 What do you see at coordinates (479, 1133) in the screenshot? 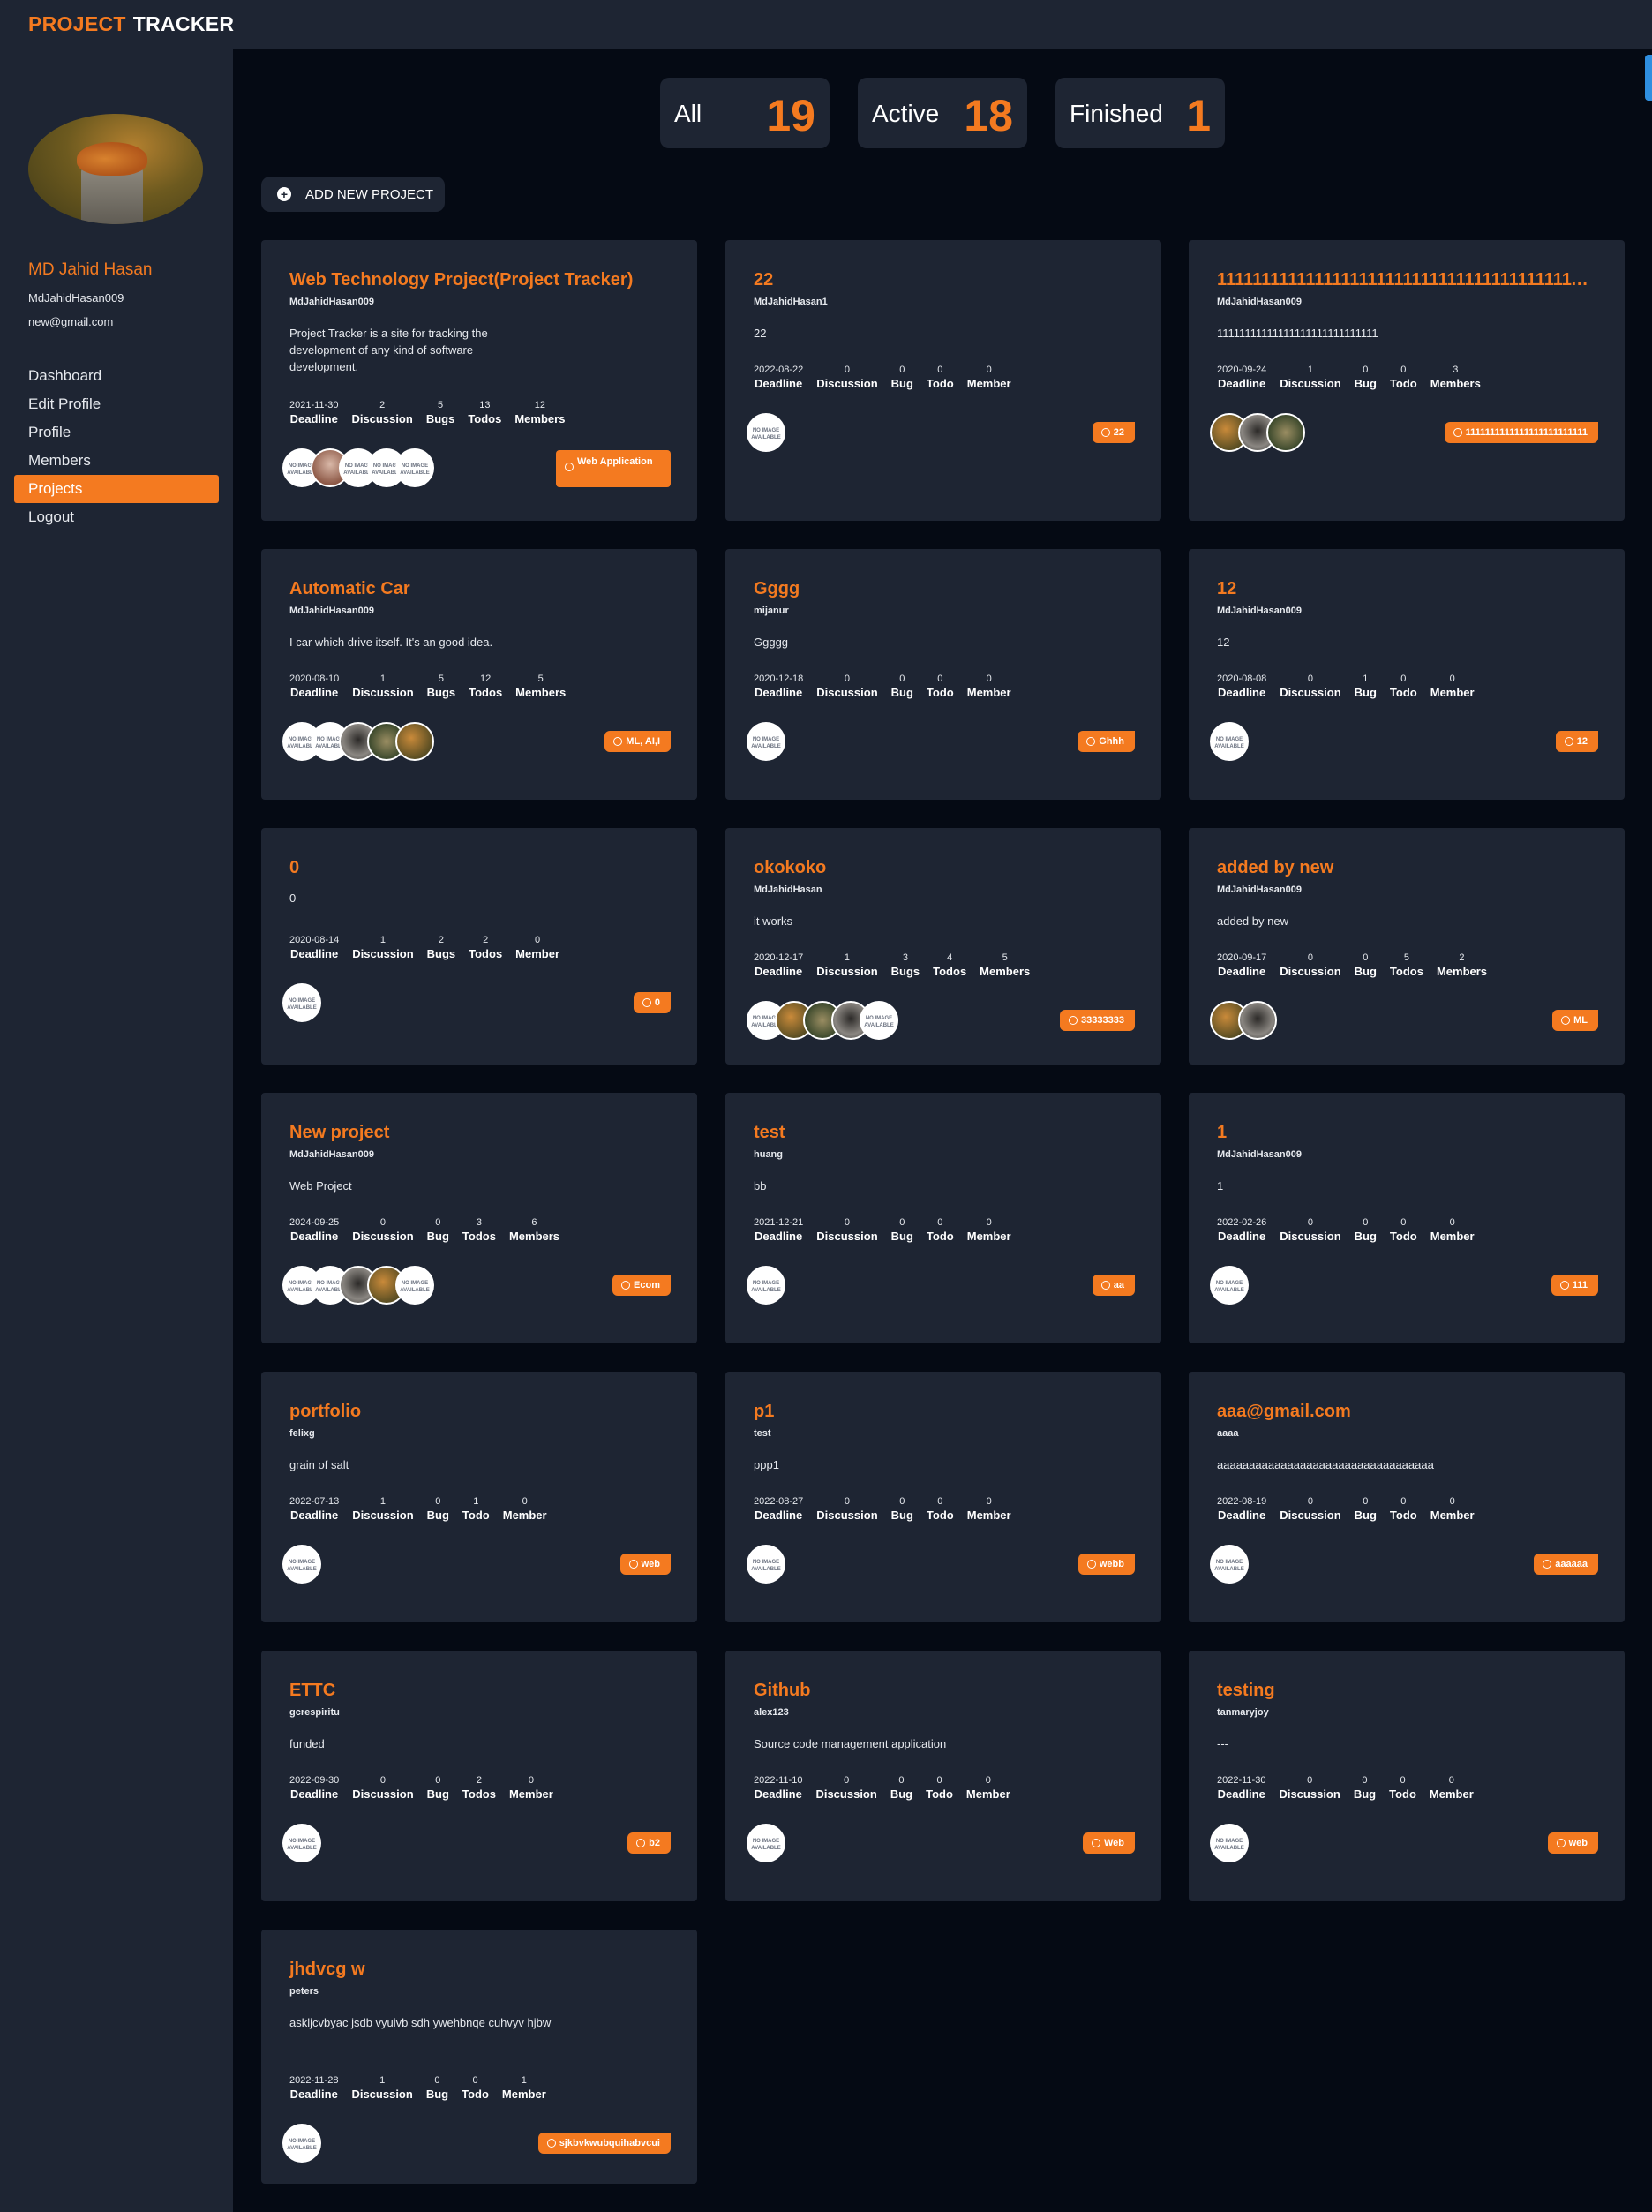
I see `project-title: New project` at bounding box center [479, 1133].